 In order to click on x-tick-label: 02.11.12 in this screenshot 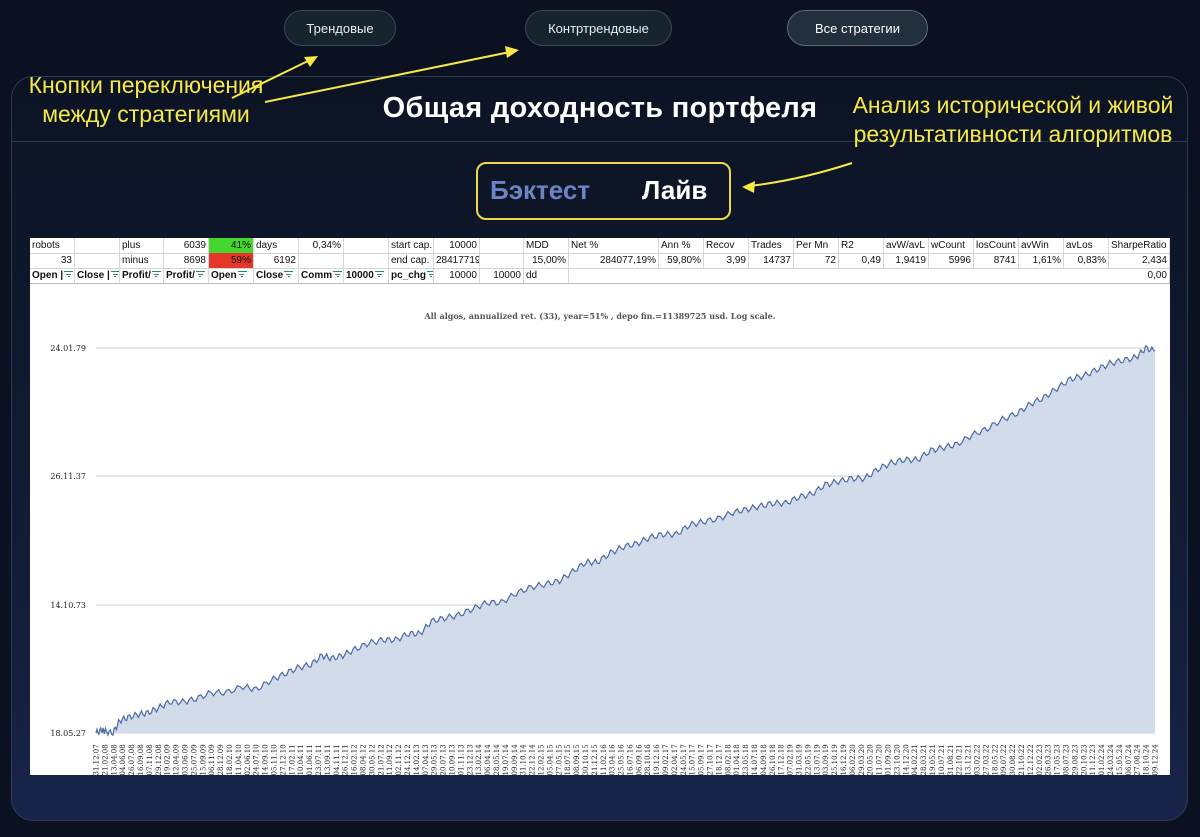, I will do `click(399, 759)`.